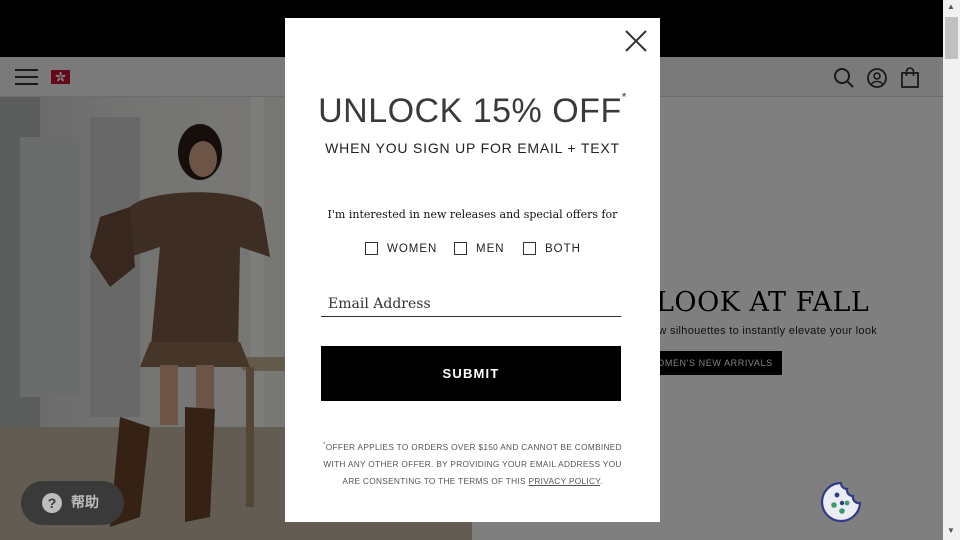 The image size is (960, 540). Describe the element at coordinates (951, 38) in the screenshot. I see `scrollbar-thumb` at that location.